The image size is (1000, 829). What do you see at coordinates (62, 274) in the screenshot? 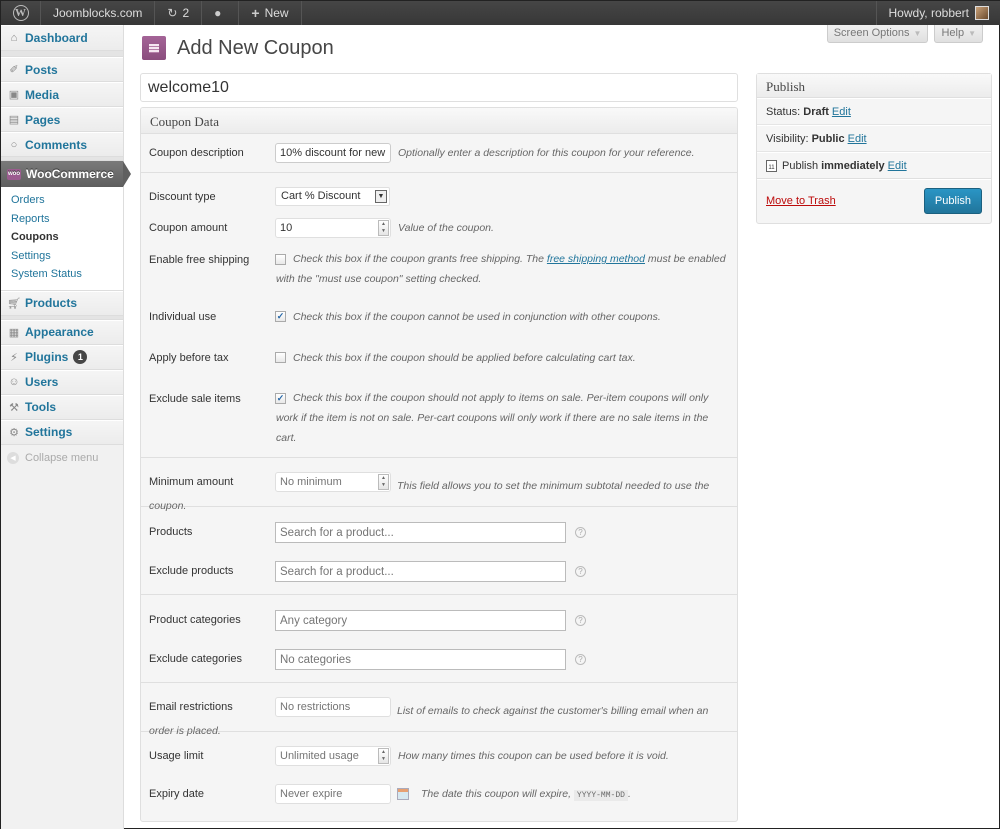
I see `submenu-system-status: System Status` at bounding box center [62, 274].